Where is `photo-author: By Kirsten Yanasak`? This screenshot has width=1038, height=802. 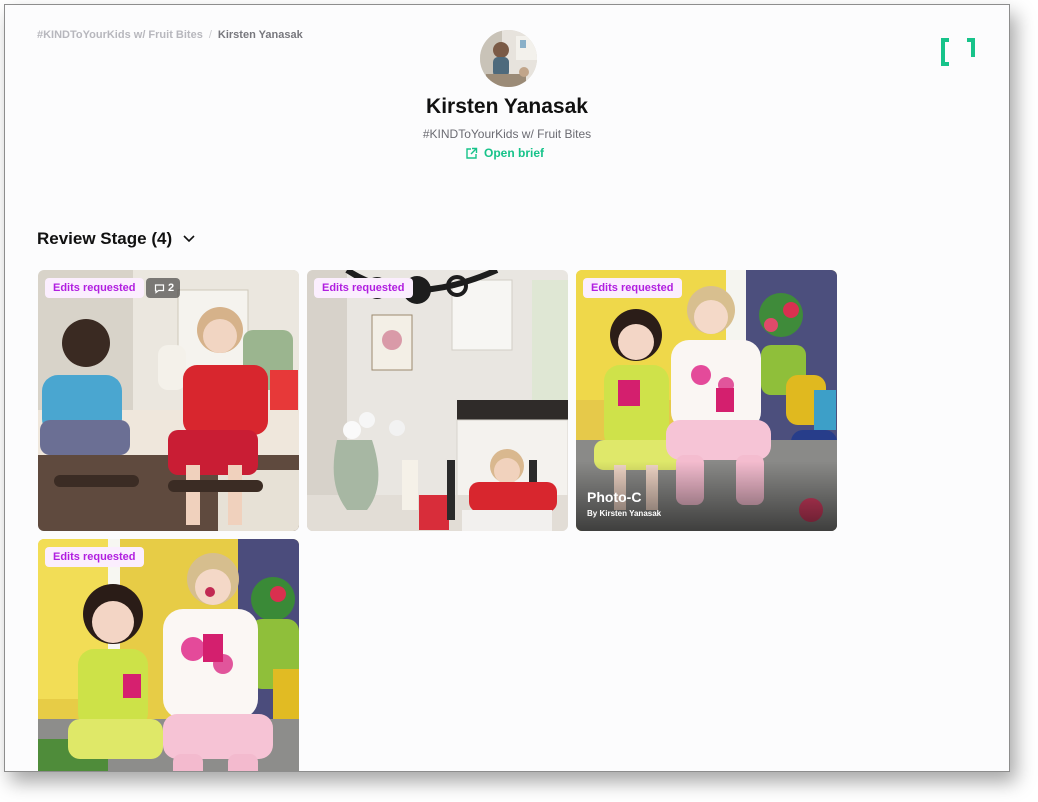 photo-author: By Kirsten Yanasak is located at coordinates (624, 513).